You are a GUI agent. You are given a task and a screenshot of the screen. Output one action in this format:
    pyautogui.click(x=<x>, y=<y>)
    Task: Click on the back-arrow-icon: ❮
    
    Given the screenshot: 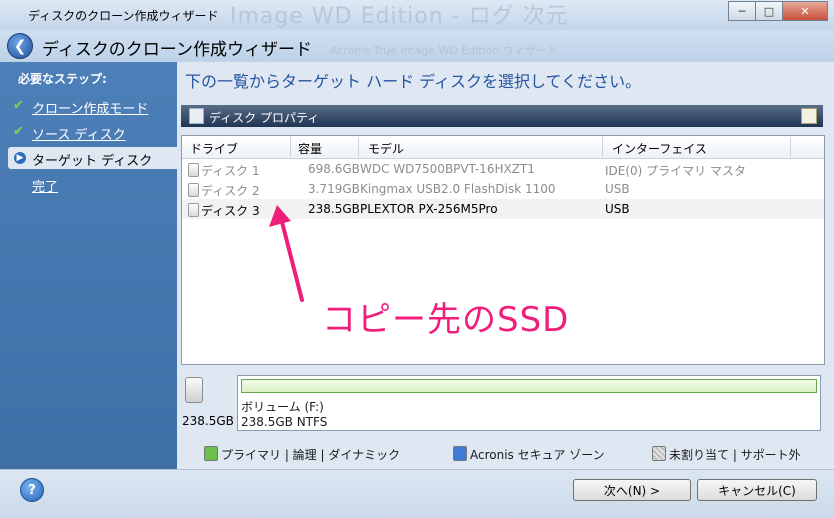 What is the action you would take?
    pyautogui.click(x=20, y=46)
    